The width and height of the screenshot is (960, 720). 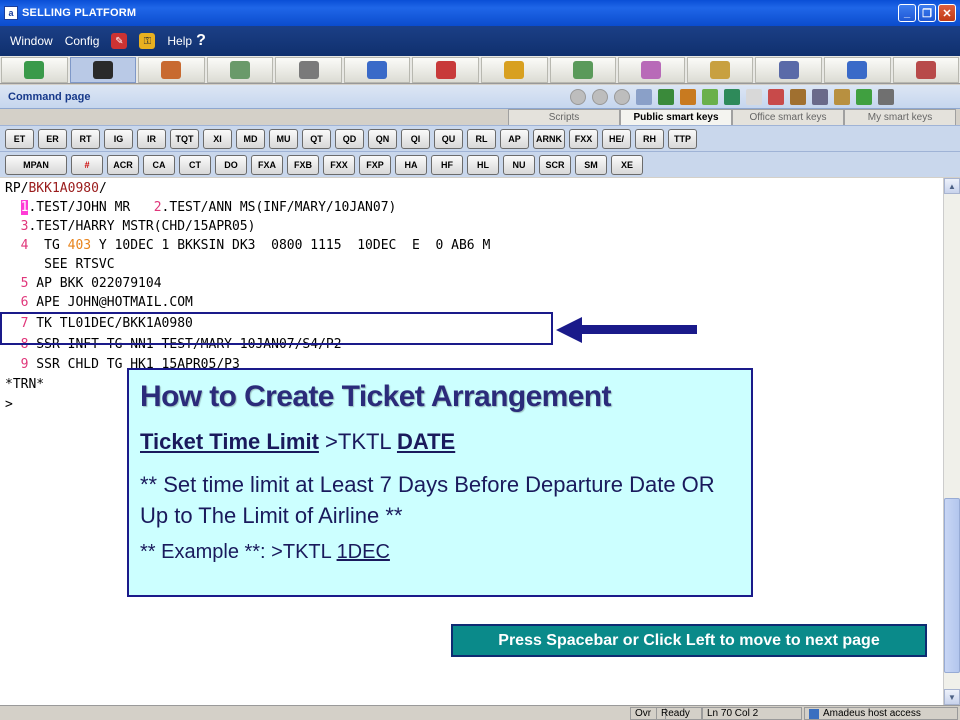 I want to click on vertical-scrollbar: ▲ ▼, so click(x=951, y=441).